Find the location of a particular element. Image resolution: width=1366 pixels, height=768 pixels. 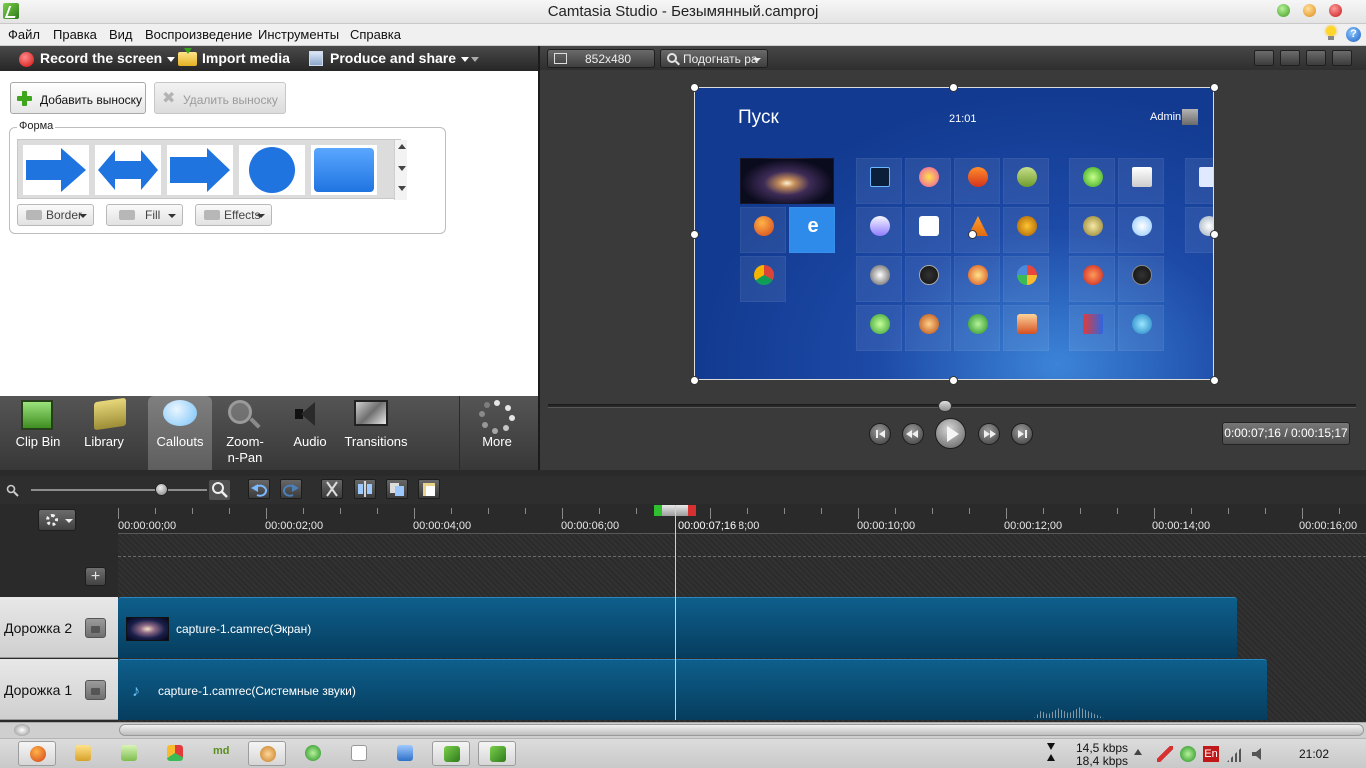

tray-app-icon is located at coordinates (1165, 754).